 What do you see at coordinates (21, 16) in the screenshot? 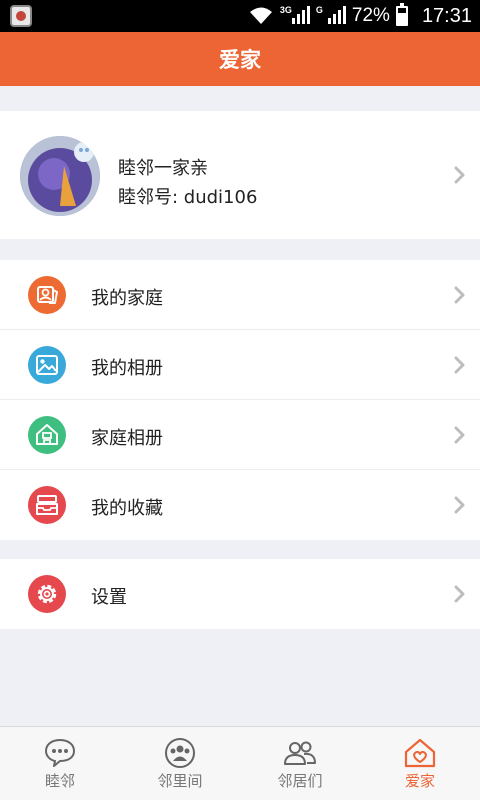
I see `app-icon` at bounding box center [21, 16].